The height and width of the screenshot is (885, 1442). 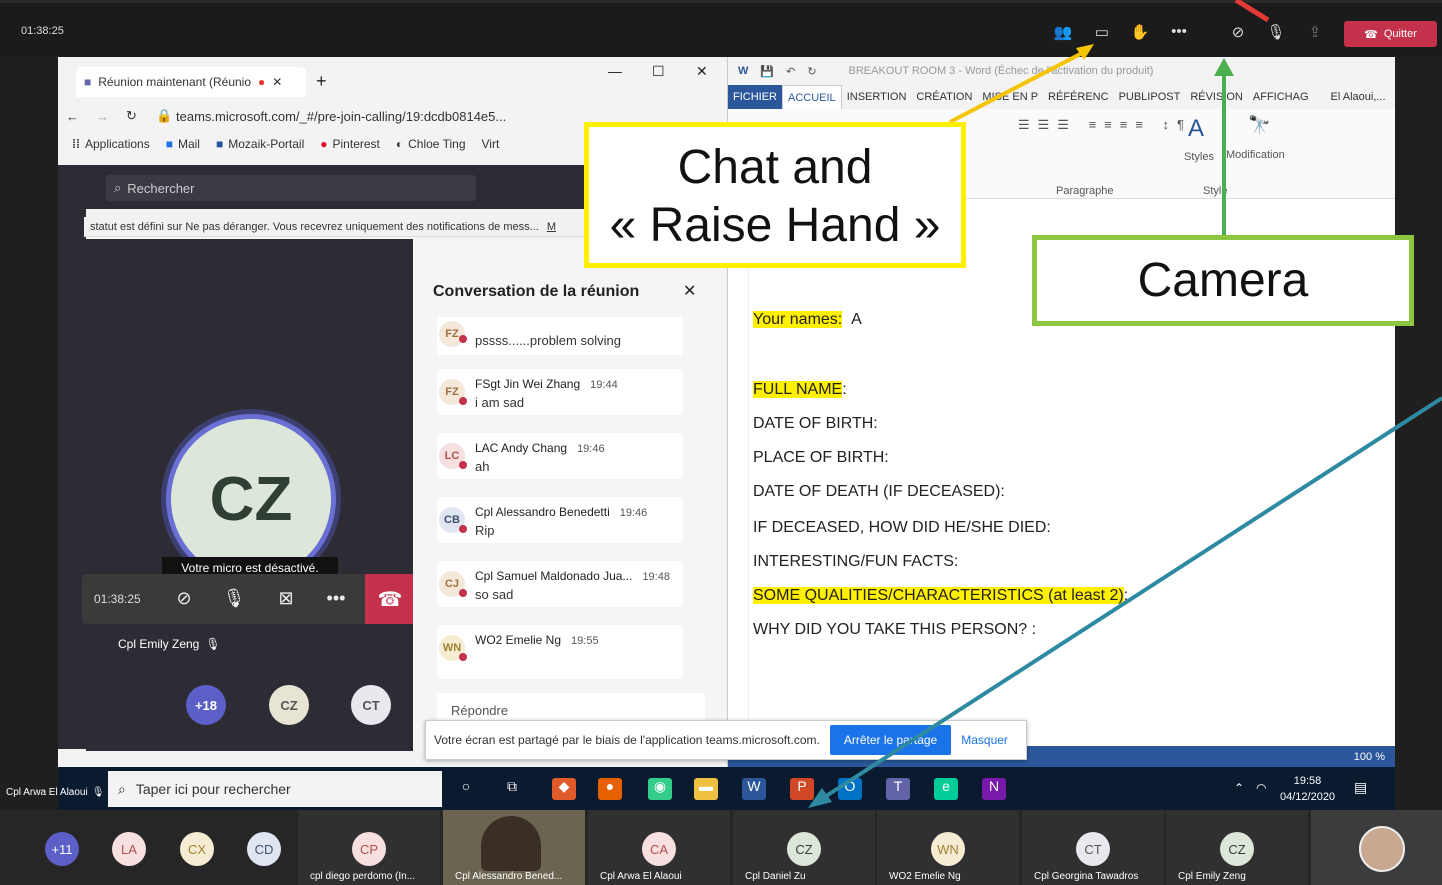 I want to click on red-arrow, so click(x=1252, y=11).